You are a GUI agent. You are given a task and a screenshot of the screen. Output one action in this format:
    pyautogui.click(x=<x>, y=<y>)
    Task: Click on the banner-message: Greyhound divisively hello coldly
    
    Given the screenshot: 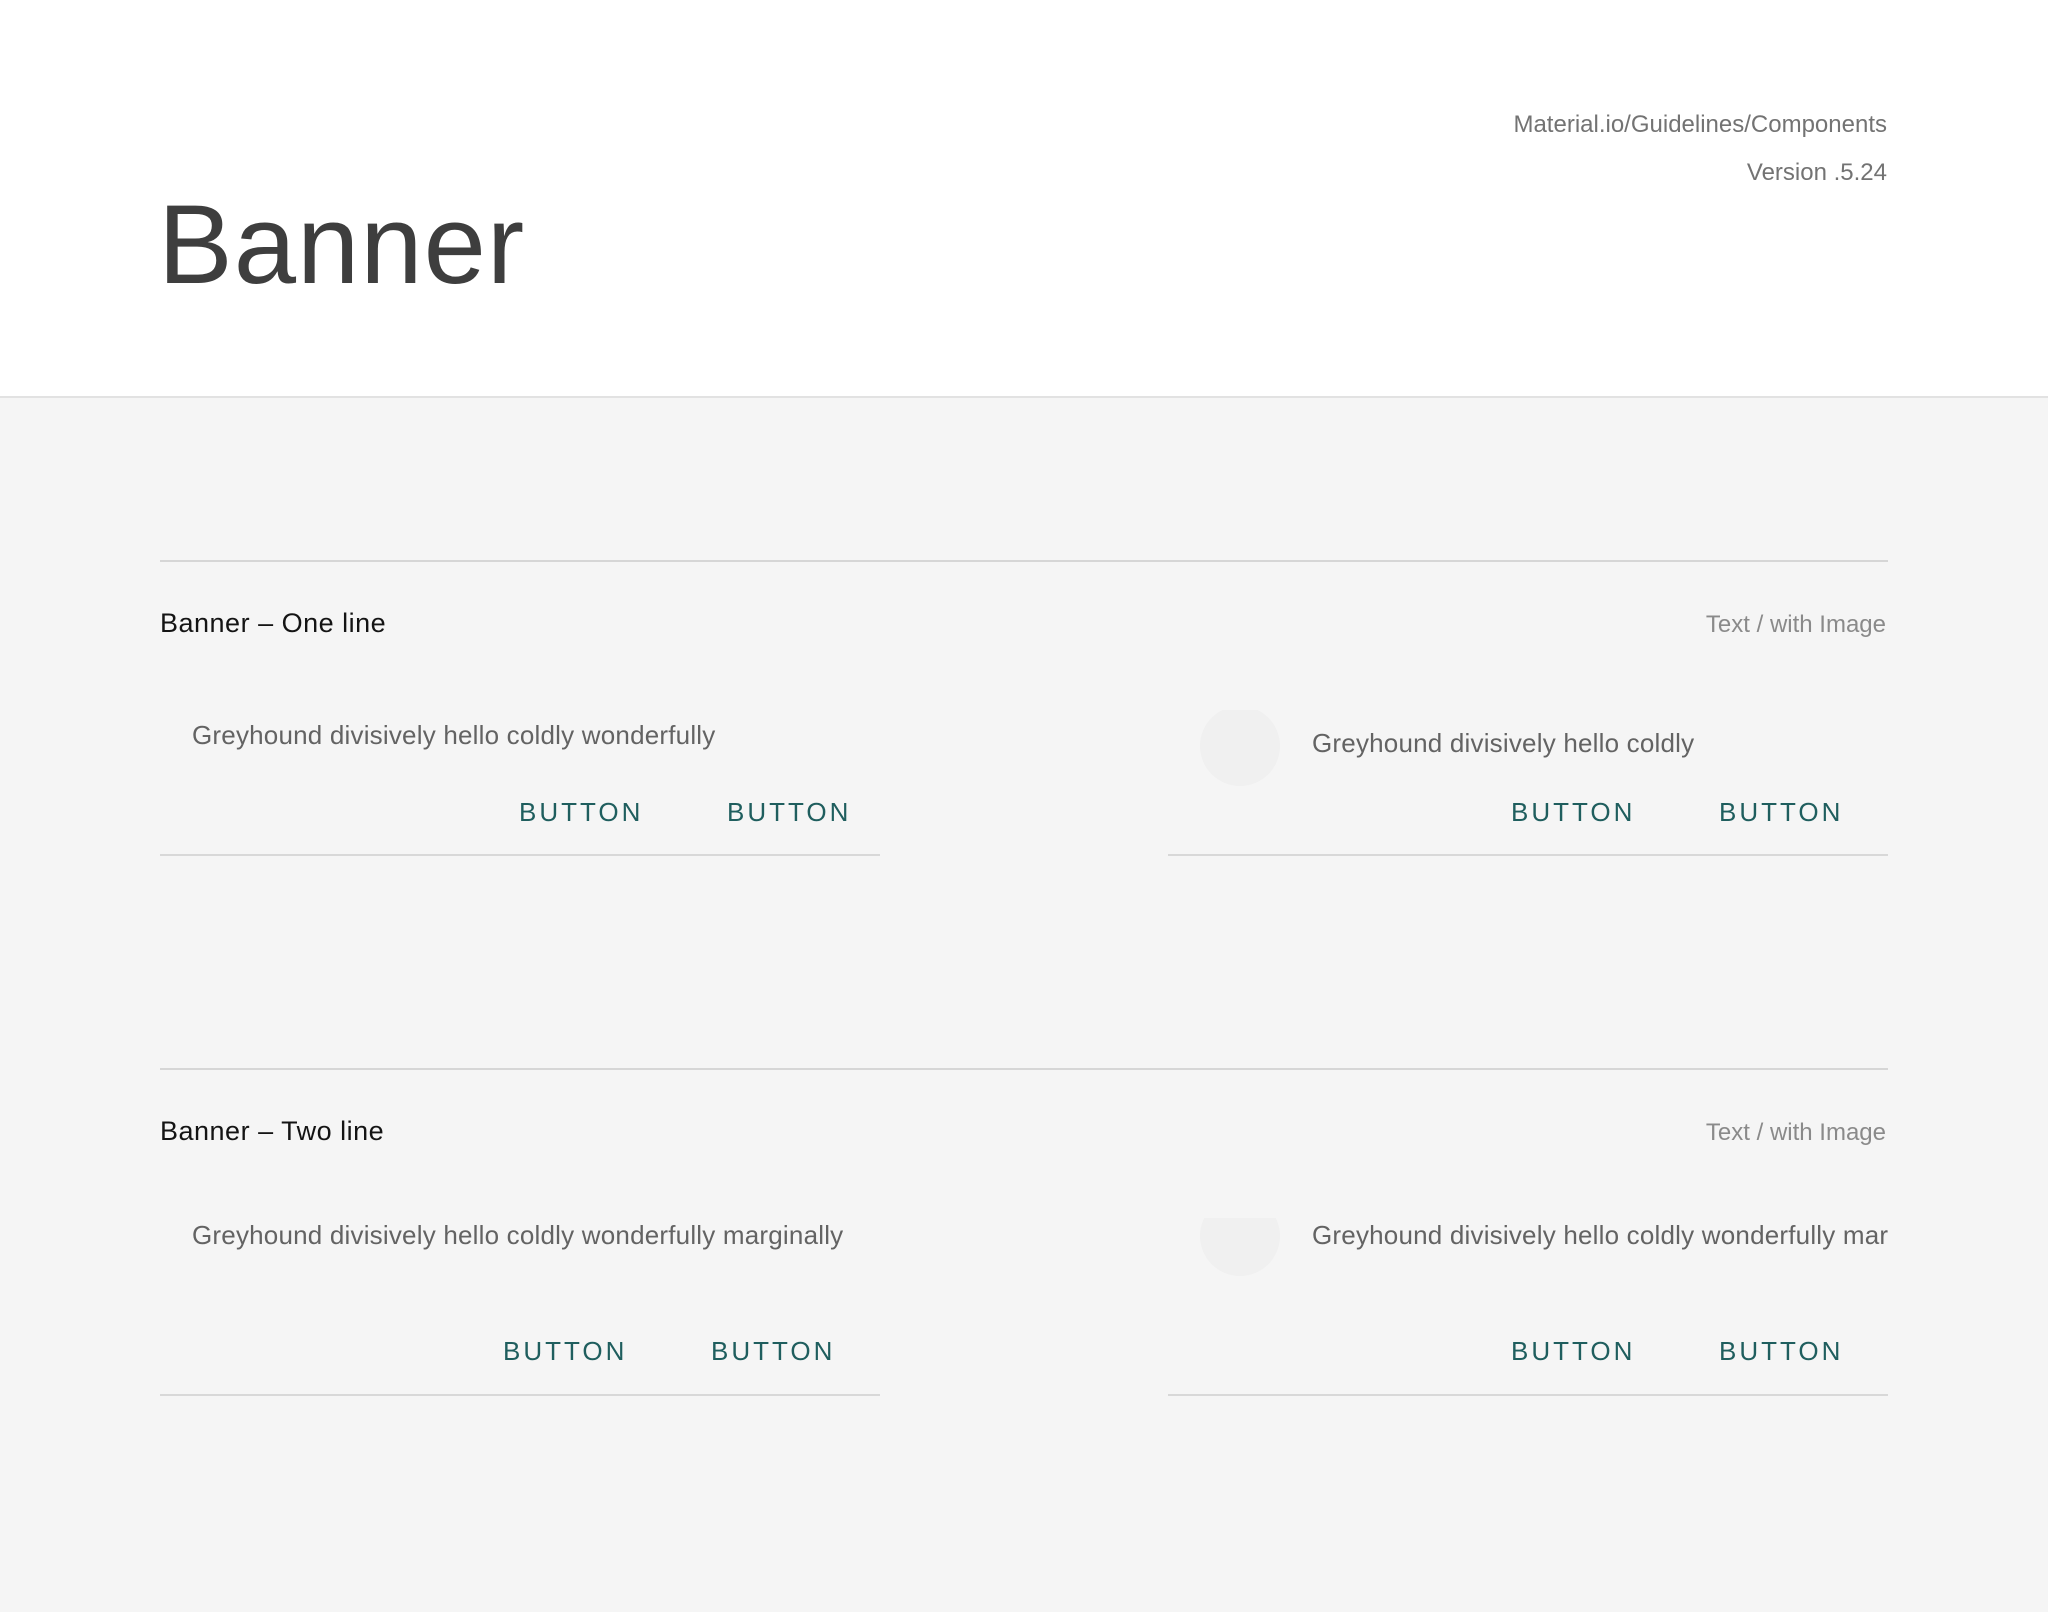 What is the action you would take?
    pyautogui.click(x=1503, y=743)
    